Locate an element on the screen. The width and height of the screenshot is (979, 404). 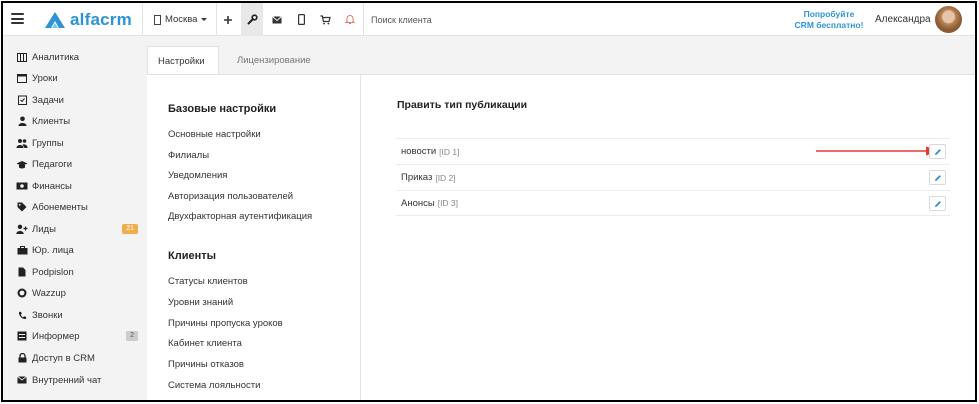
menu-link-main-settings: Основные настройки is located at coordinates (214, 134).